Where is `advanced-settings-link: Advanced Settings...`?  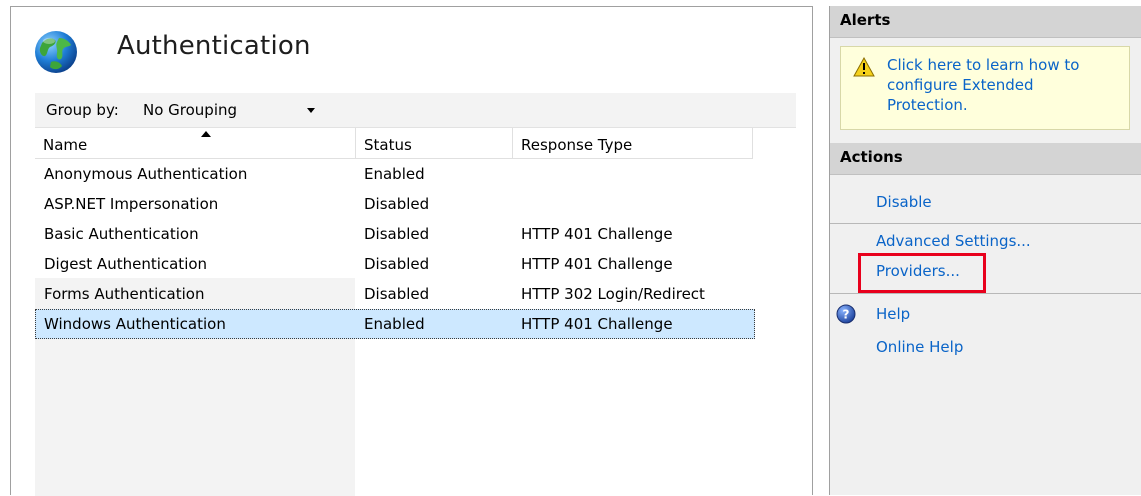 advanced-settings-link: Advanced Settings... is located at coordinates (953, 241).